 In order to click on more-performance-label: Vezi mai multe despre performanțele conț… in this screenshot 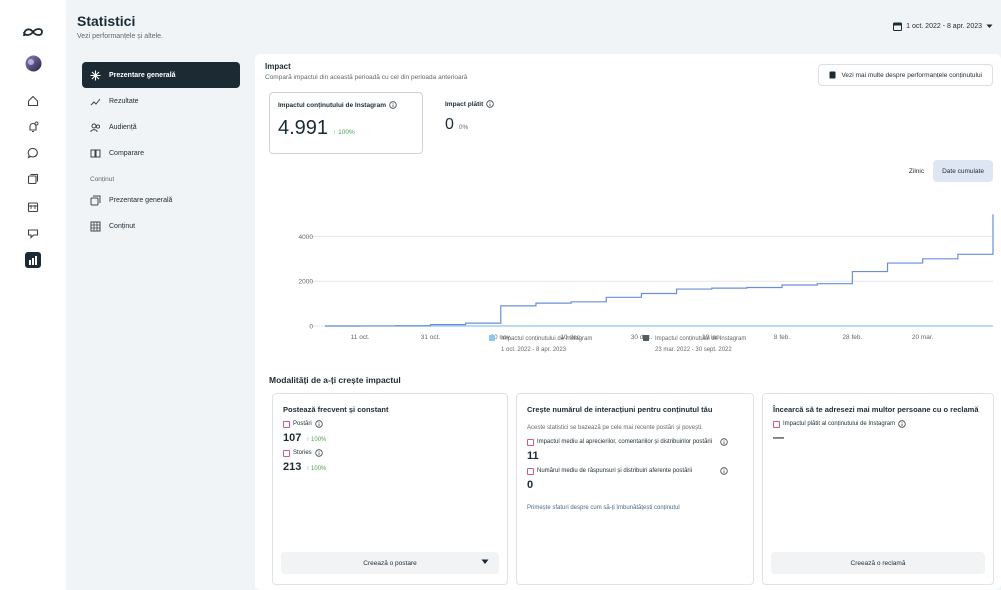, I will do `click(911, 75)`.